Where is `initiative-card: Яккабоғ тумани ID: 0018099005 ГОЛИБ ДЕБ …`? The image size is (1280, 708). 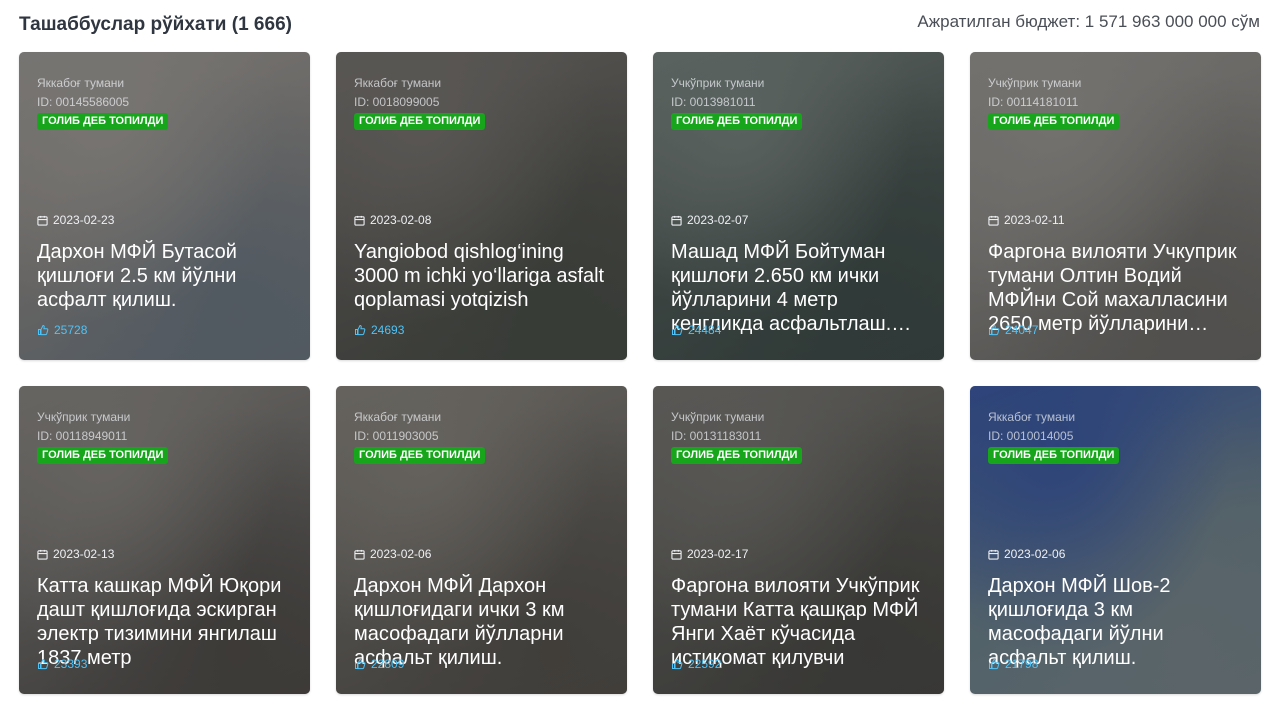
initiative-card: Яккабоғ тумани ID: 0018099005 ГОЛИБ ДЕБ … is located at coordinates (481, 206).